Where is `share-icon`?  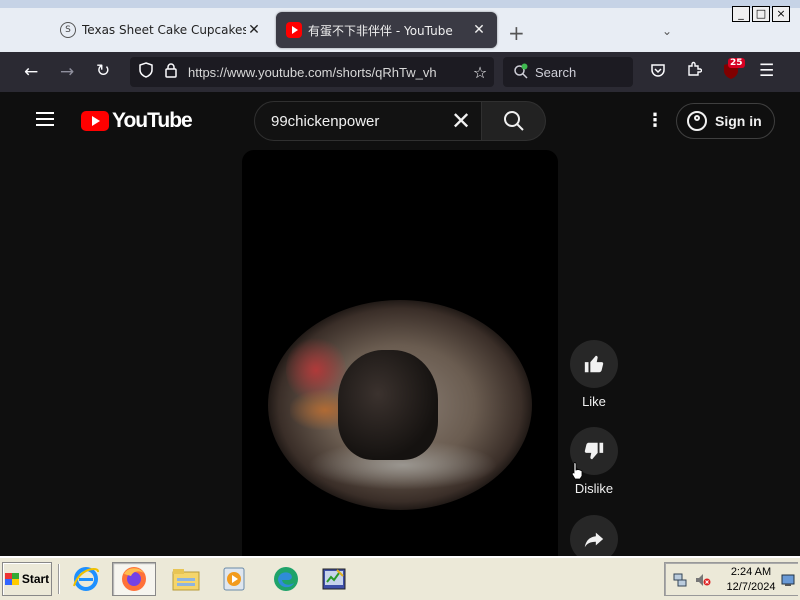
share-icon is located at coordinates (594, 540).